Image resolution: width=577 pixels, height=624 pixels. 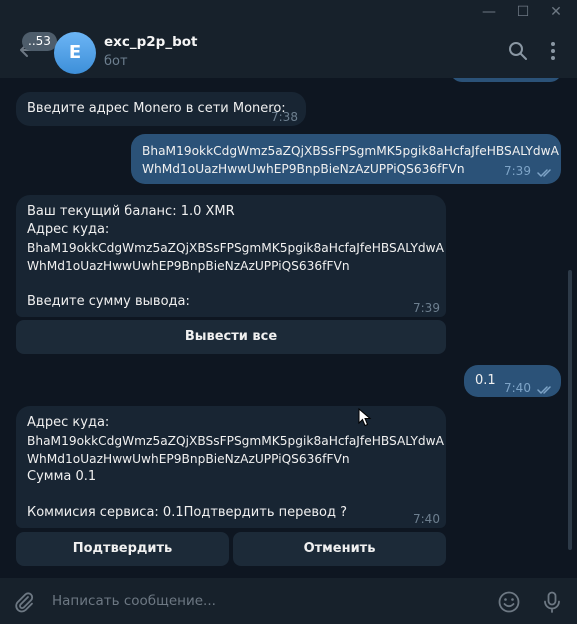 I want to click on message-time: 7:38, so click(x=284, y=117).